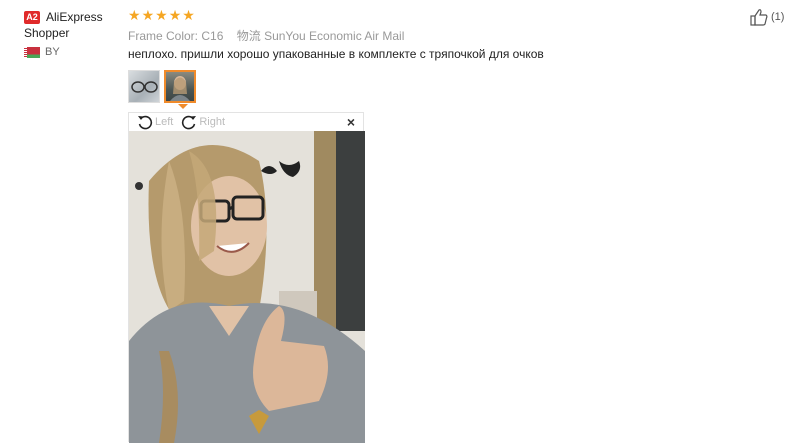 Image resolution: width=800 pixels, height=443 pixels. Describe the element at coordinates (163, 36) in the screenshot. I see `frame-color-label: Frame Color:` at that location.